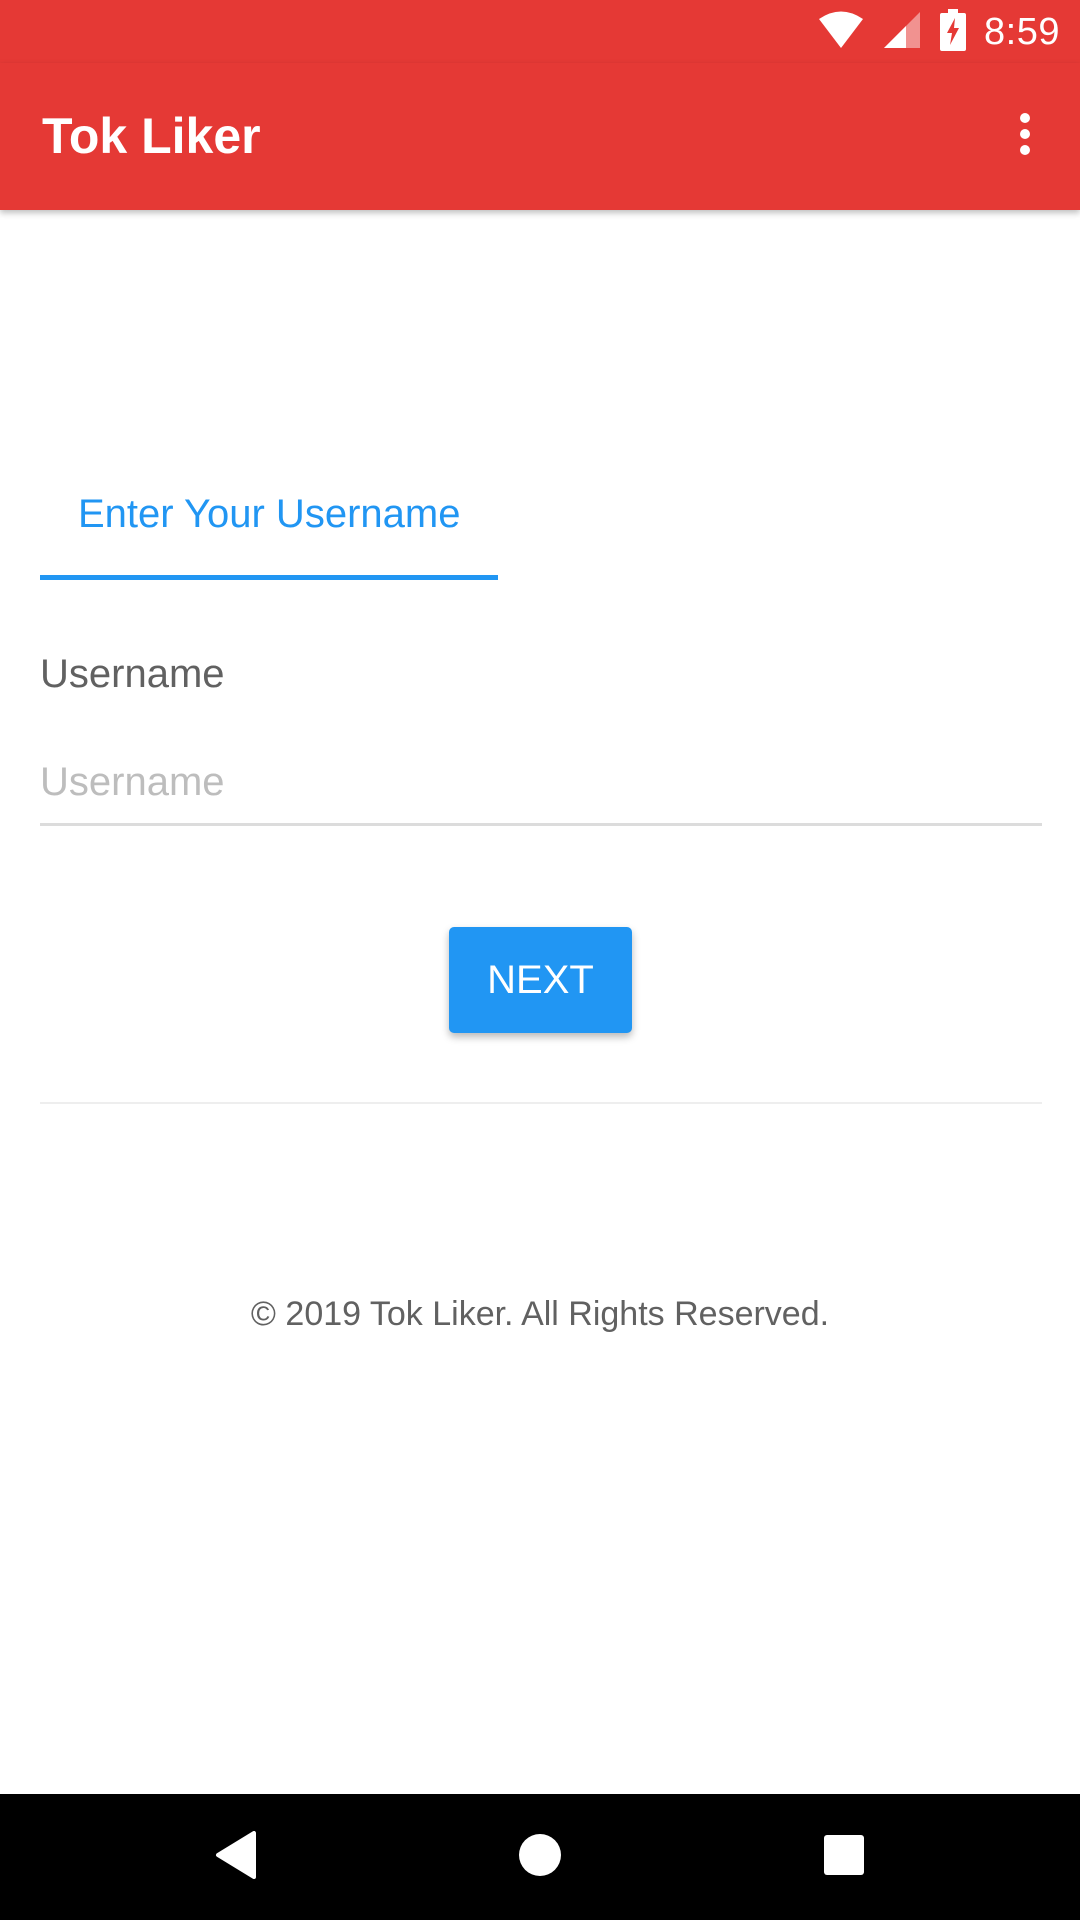  I want to click on copyright-text: © 2019 Tok Liker. All Rights Reserved., so click(540, 1314).